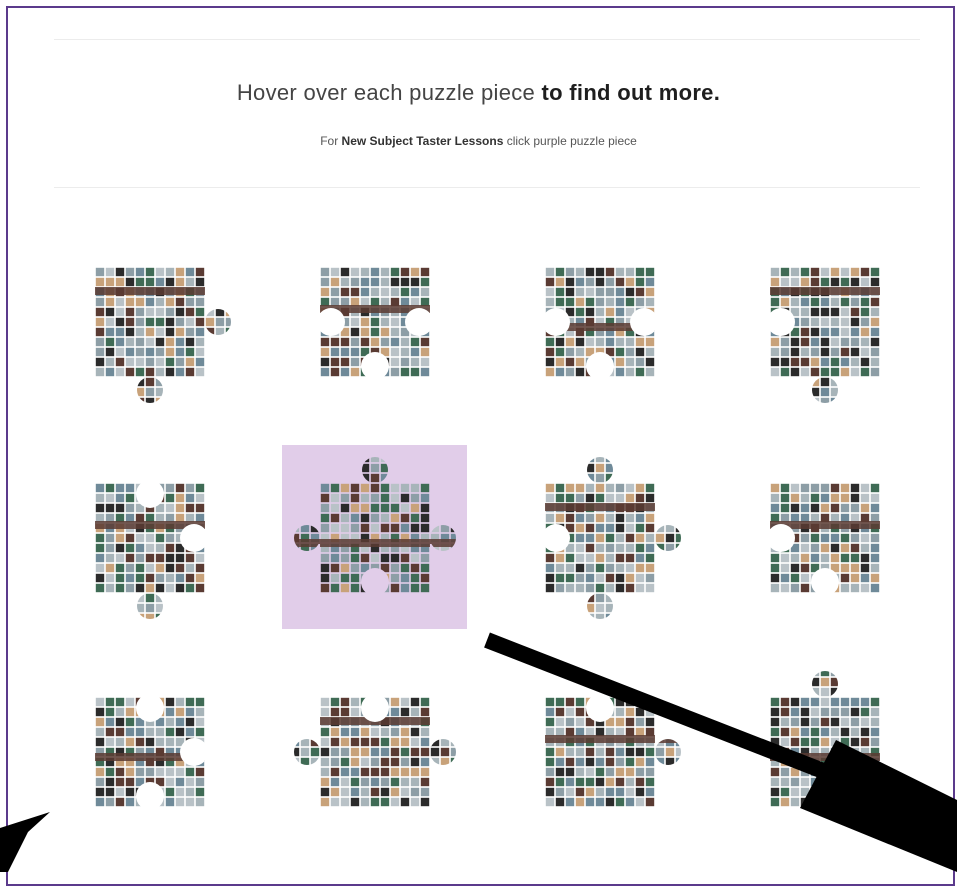 The width and height of the screenshot is (957, 886). I want to click on top-divider, so click(487, 39).